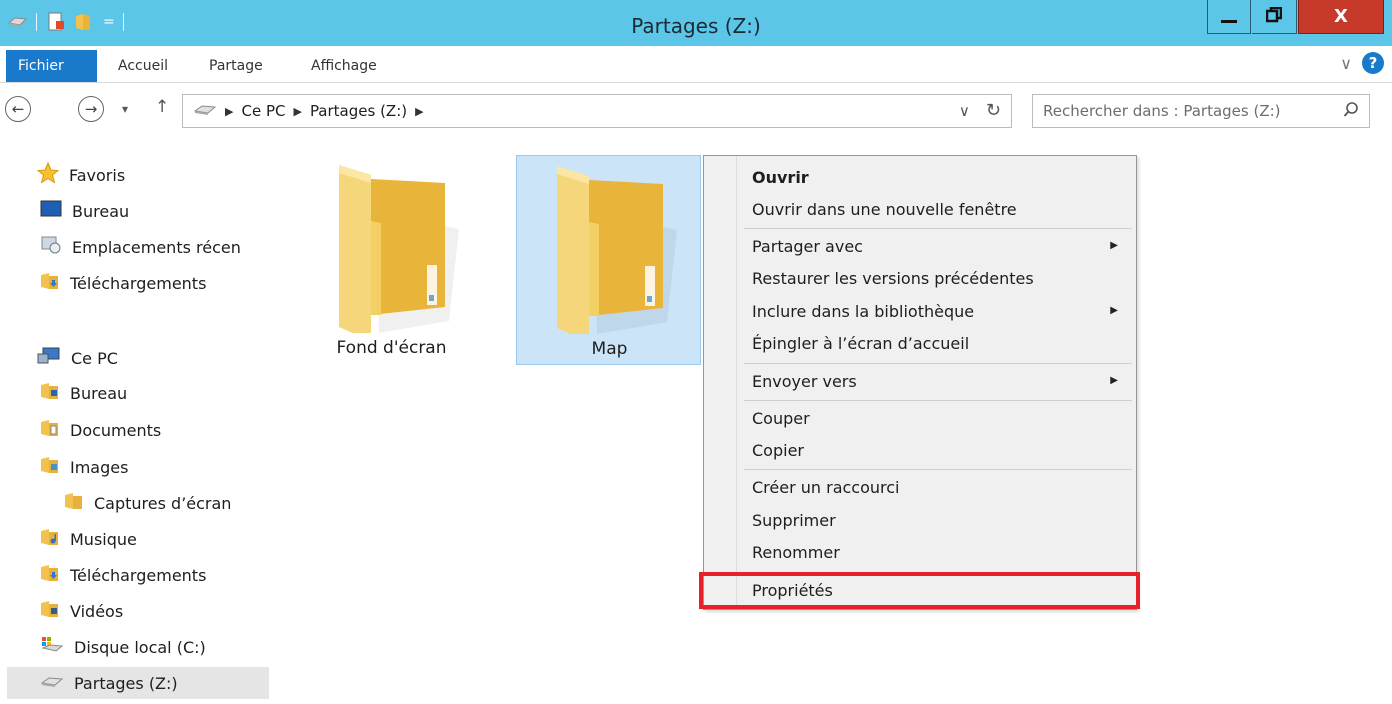 The width and height of the screenshot is (1392, 704). What do you see at coordinates (156, 247) in the screenshot?
I see `sidebar-item-label: Emplacements récen` at bounding box center [156, 247].